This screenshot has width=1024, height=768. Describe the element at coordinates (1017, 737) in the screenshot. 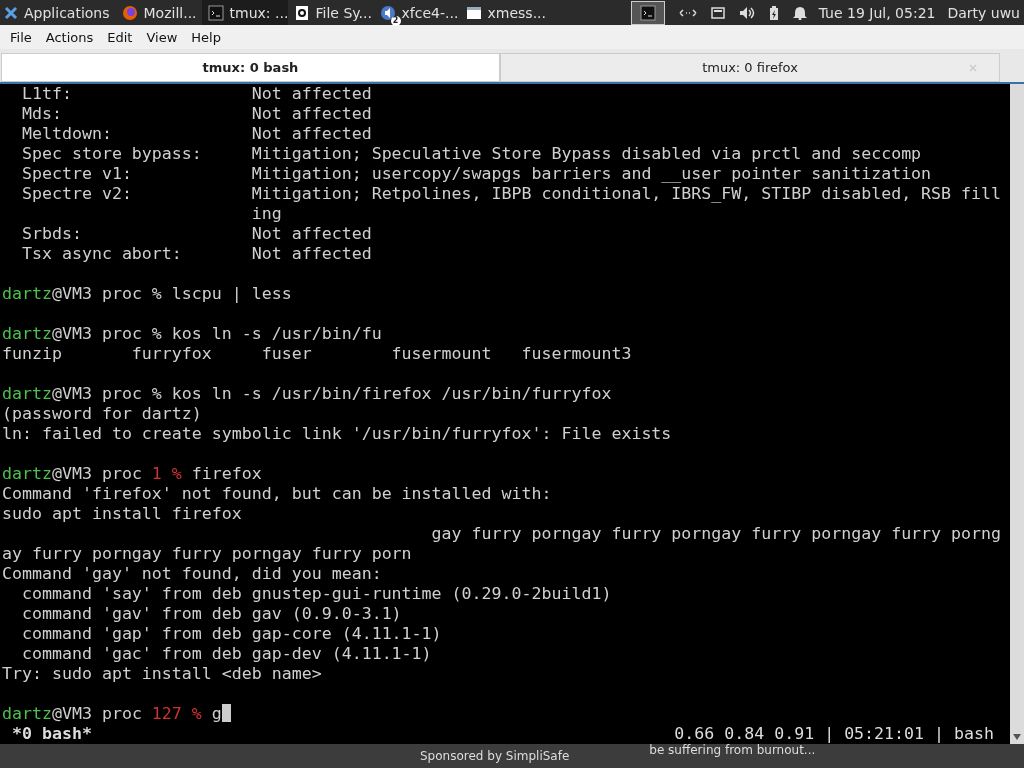

I see `caret-down-icon` at that location.